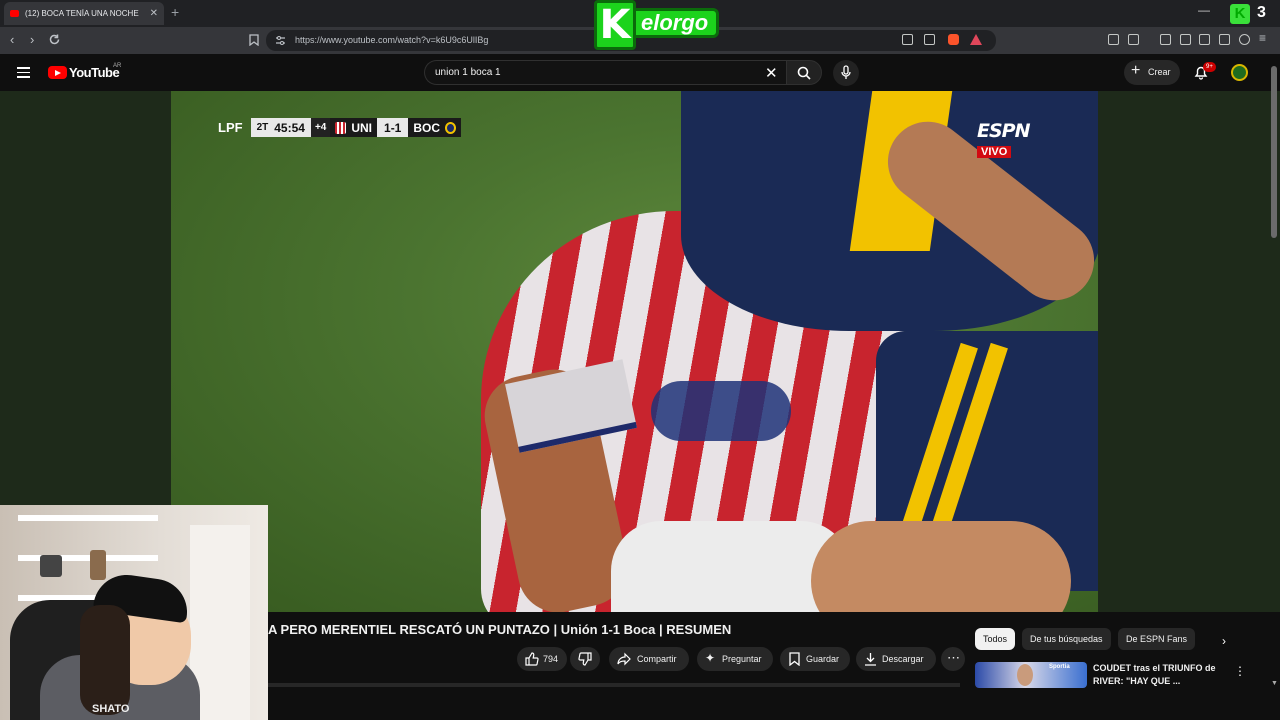 The width and height of the screenshot is (1280, 720). What do you see at coordinates (111, 709) in the screenshot?
I see `shirt-text: SHATO` at bounding box center [111, 709].